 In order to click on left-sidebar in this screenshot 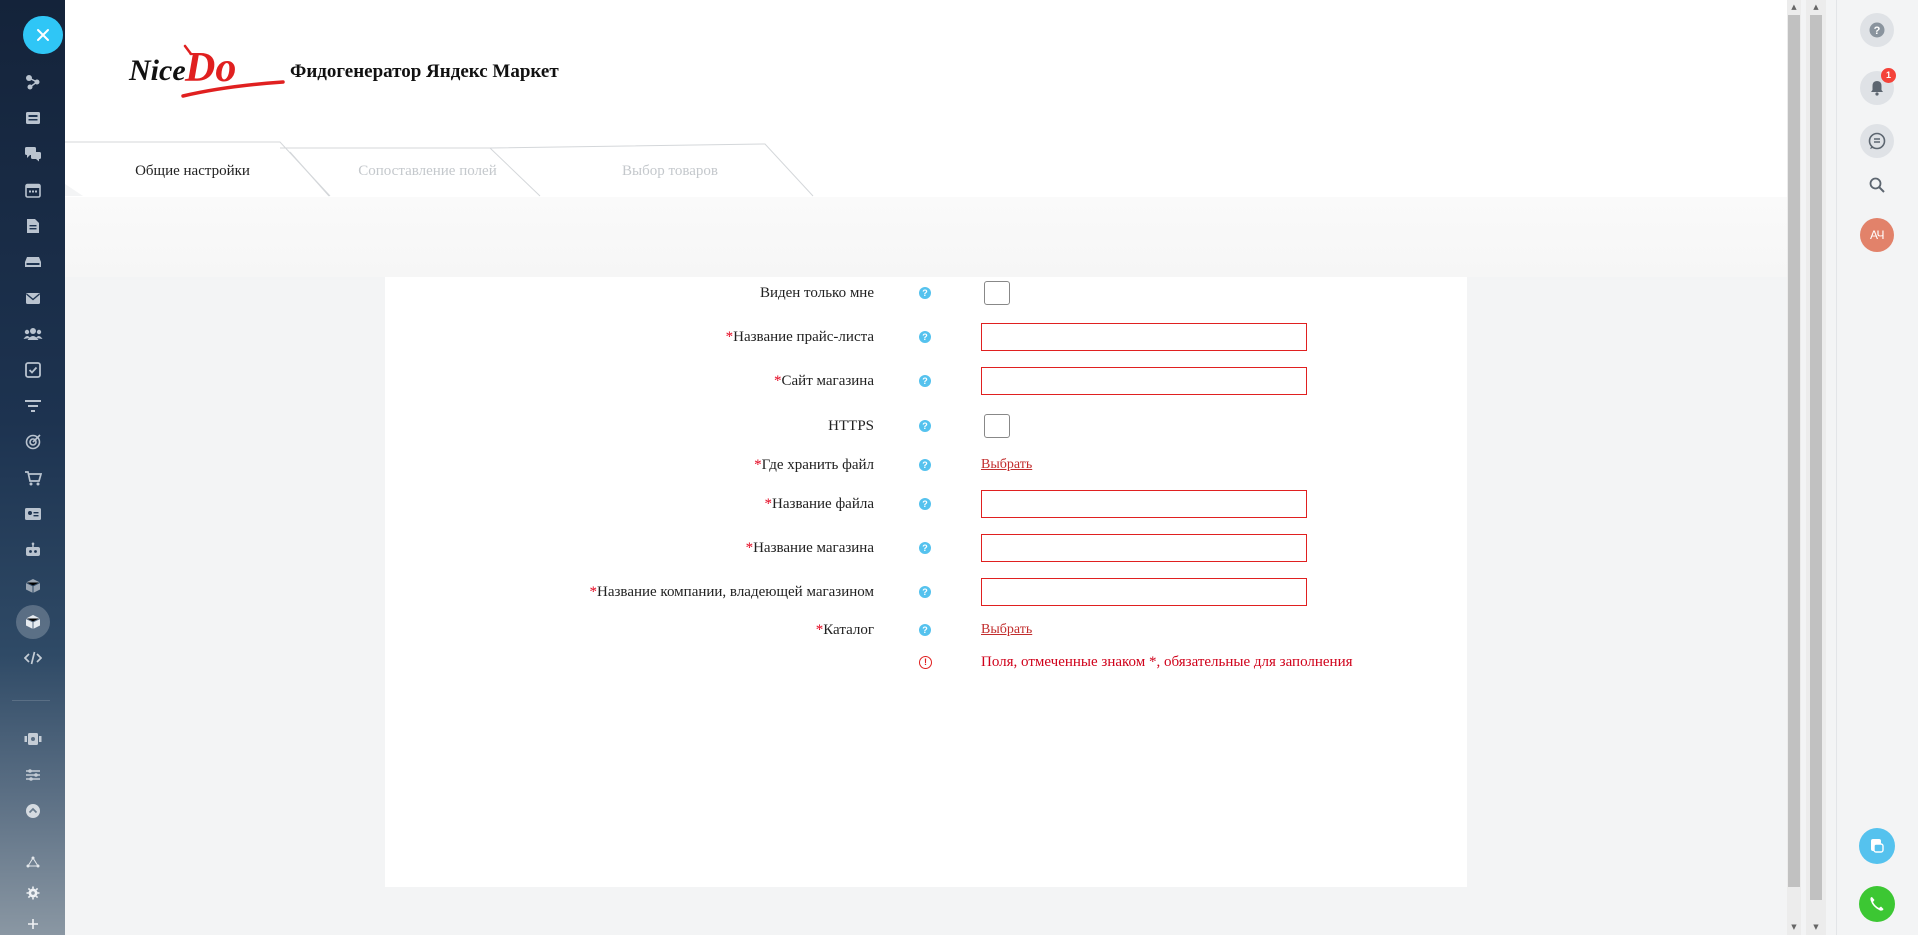, I will do `click(32, 467)`.